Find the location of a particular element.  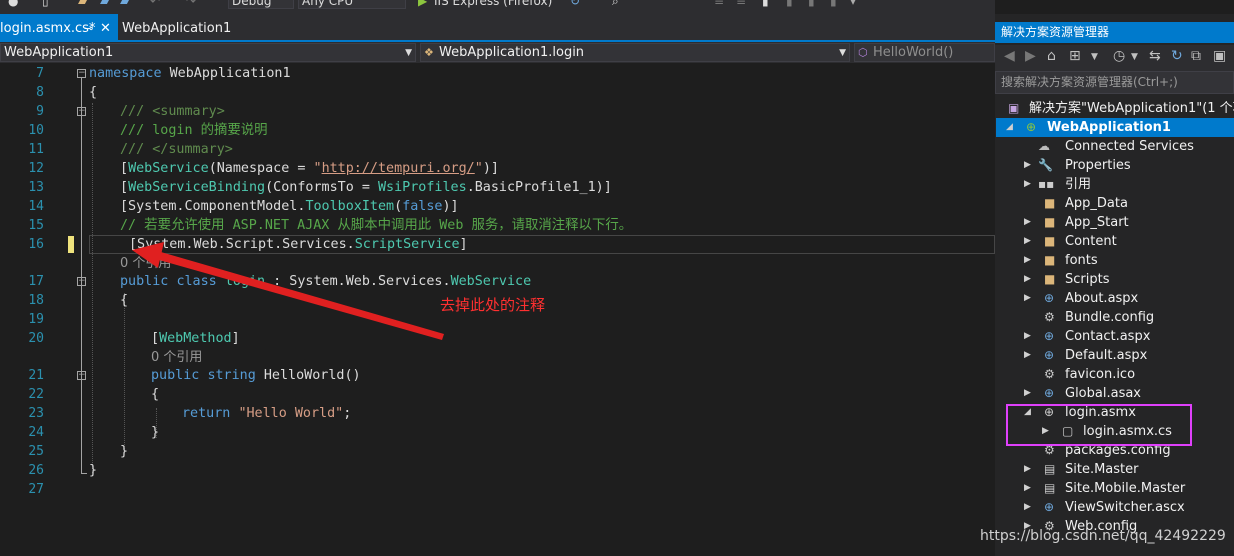

tree-item: ▶ ■ App_Start is located at coordinates (1129, 222).